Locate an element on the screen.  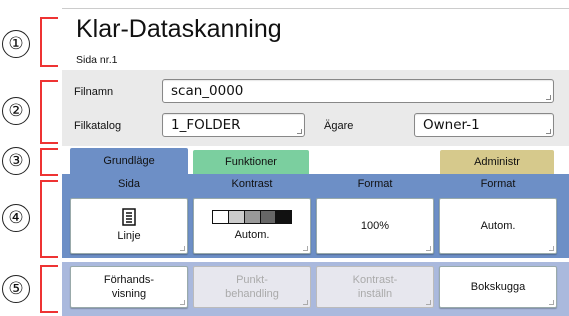
contrast-button: Autom. is located at coordinates (252, 226).